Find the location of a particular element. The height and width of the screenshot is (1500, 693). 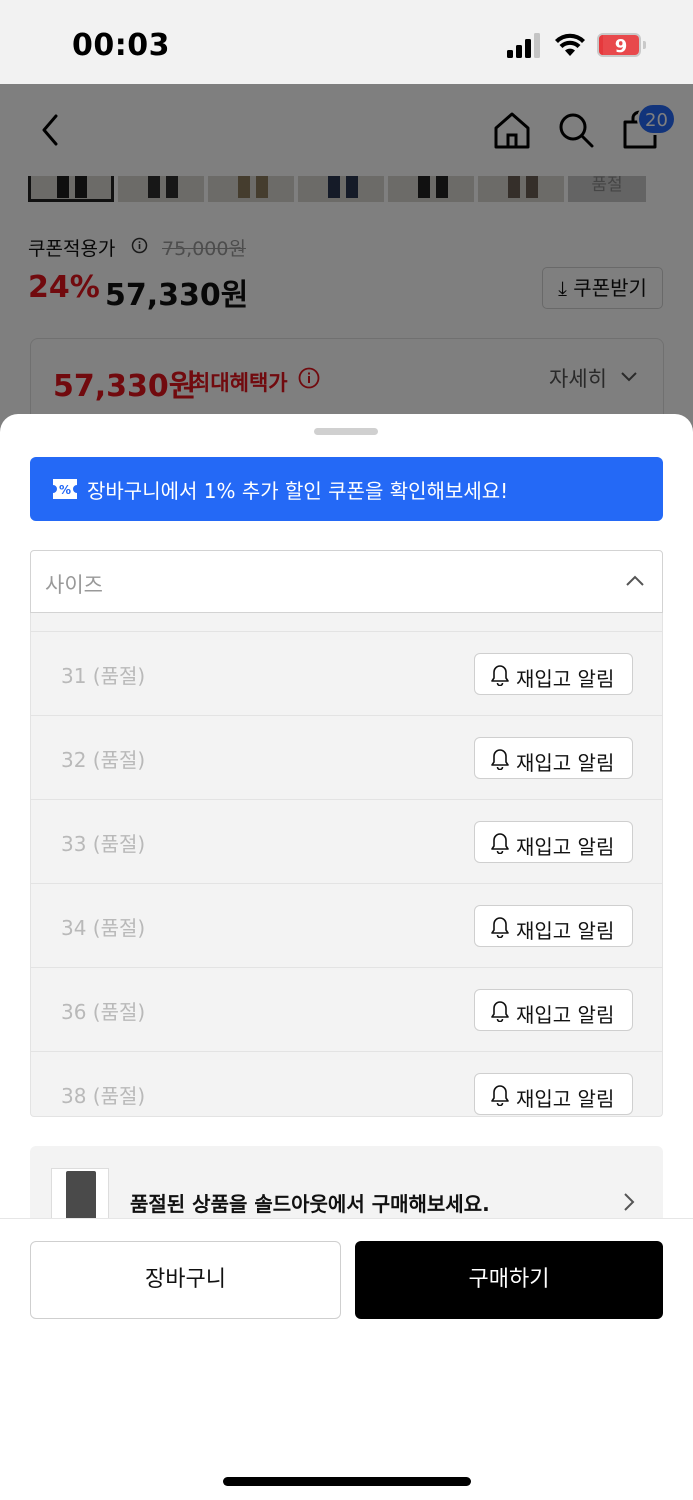

size-option-row: 34 (품절) 재입고 알림 is located at coordinates (346, 926).